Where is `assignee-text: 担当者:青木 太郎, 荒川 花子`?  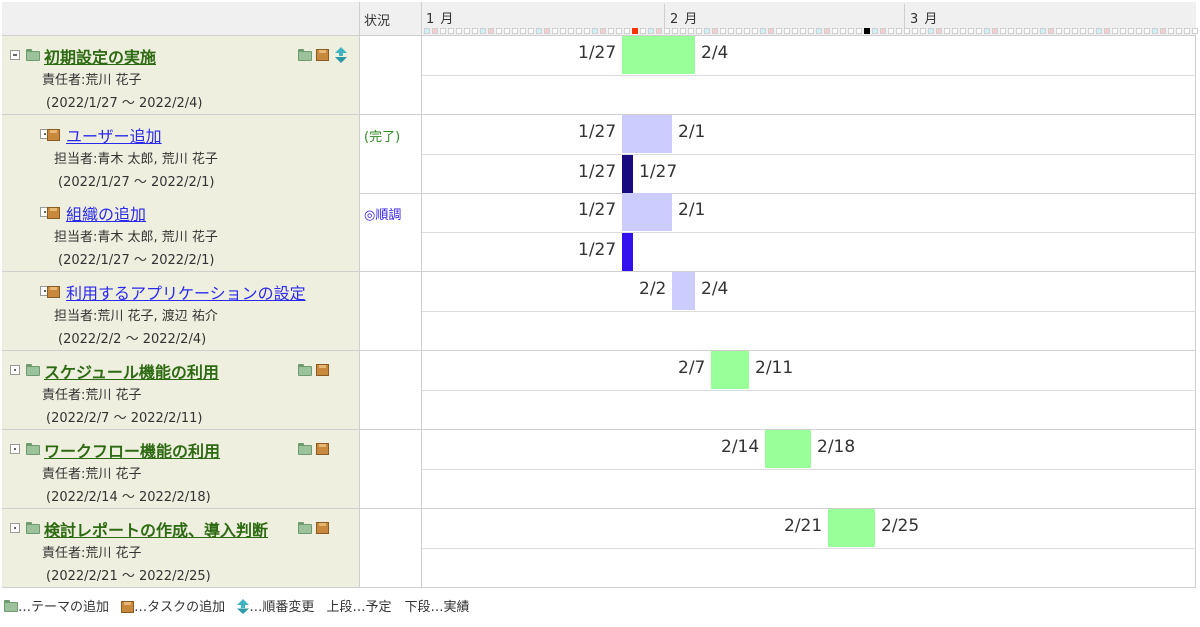 assignee-text: 担当者:青木 太郎, 荒川 花子 is located at coordinates (136, 237).